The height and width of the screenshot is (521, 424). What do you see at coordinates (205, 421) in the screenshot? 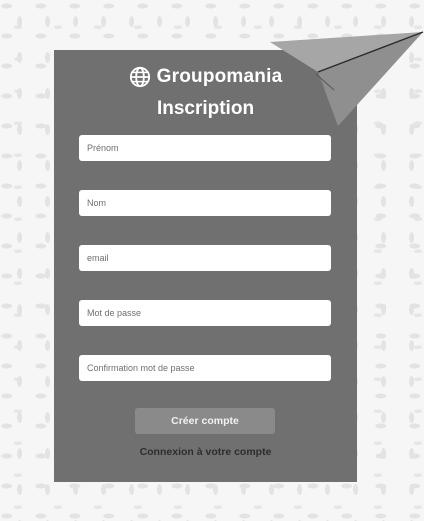
I see `create-account-button: Créer compte` at bounding box center [205, 421].